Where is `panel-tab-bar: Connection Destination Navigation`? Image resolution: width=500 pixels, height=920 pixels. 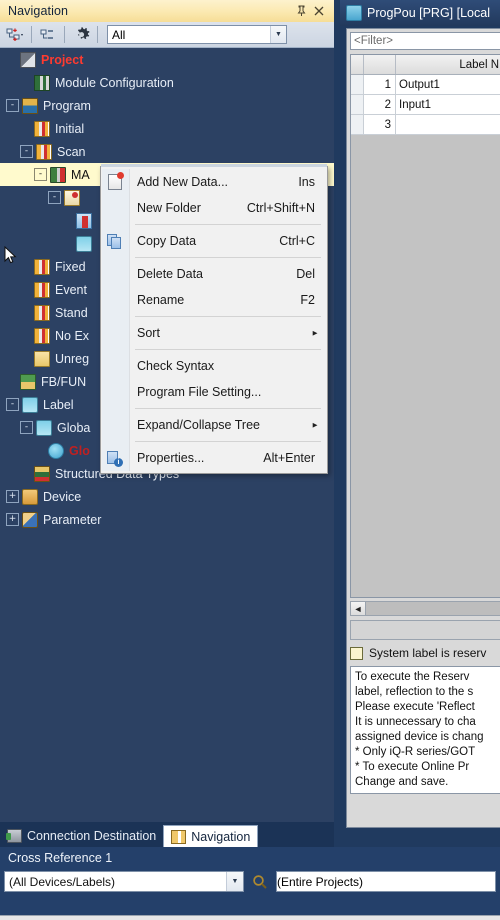 panel-tab-bar: Connection Destination Navigation is located at coordinates (167, 834).